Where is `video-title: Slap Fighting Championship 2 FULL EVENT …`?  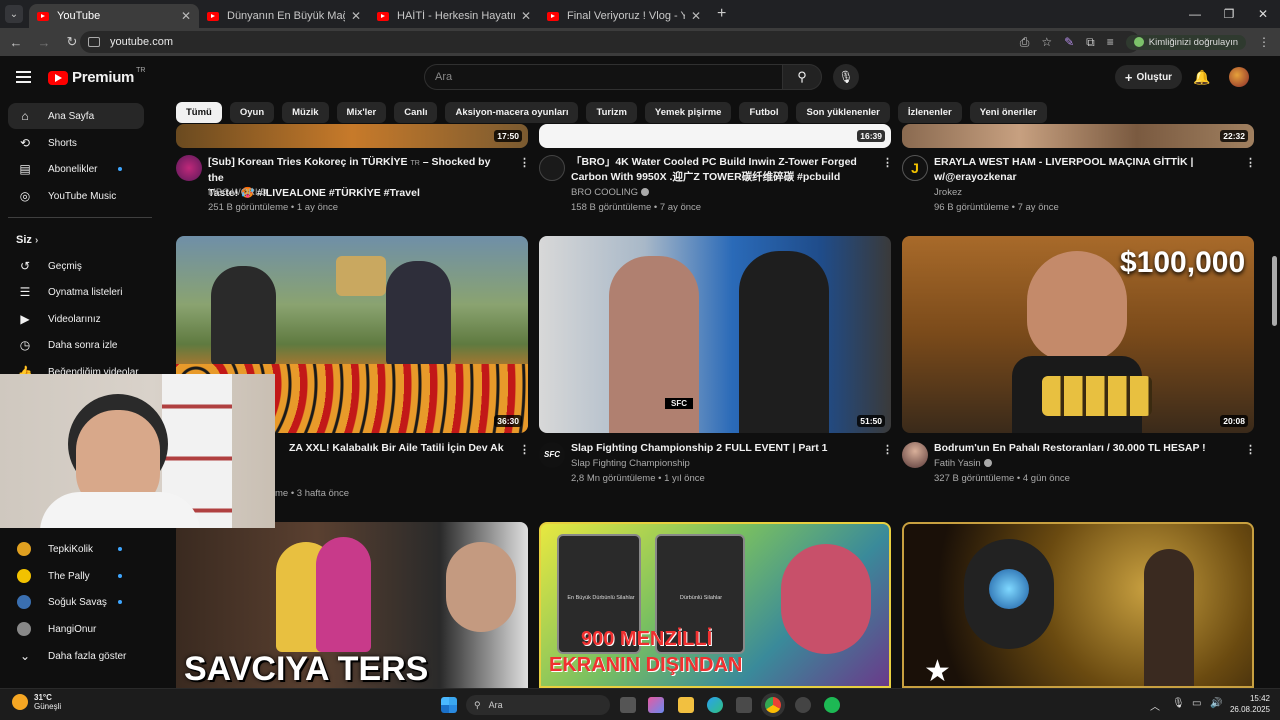 video-title: Slap Fighting Championship 2 FULL EVENT … is located at coordinates (721, 448).